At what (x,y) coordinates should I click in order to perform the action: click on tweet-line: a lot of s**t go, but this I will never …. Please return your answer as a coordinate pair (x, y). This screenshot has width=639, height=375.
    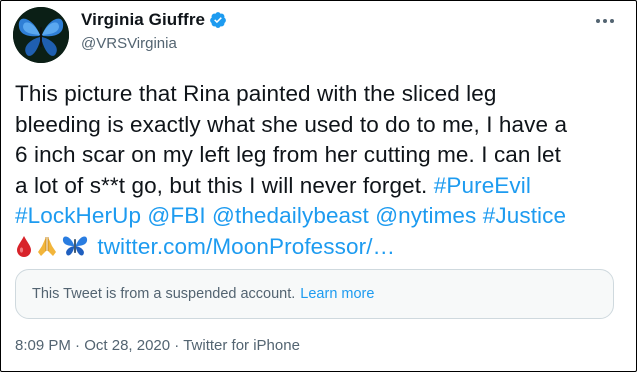
    Looking at the image, I should click on (224, 185).